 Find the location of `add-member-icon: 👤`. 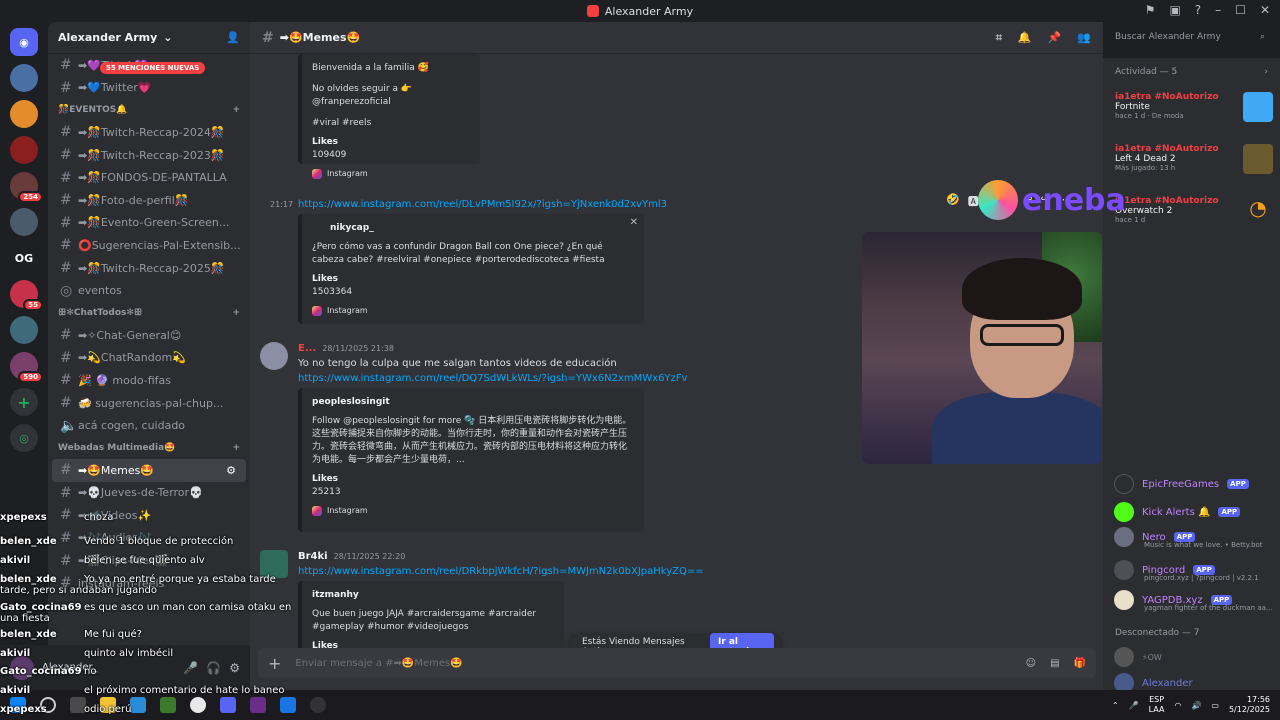

add-member-icon: 👤 is located at coordinates (233, 37).